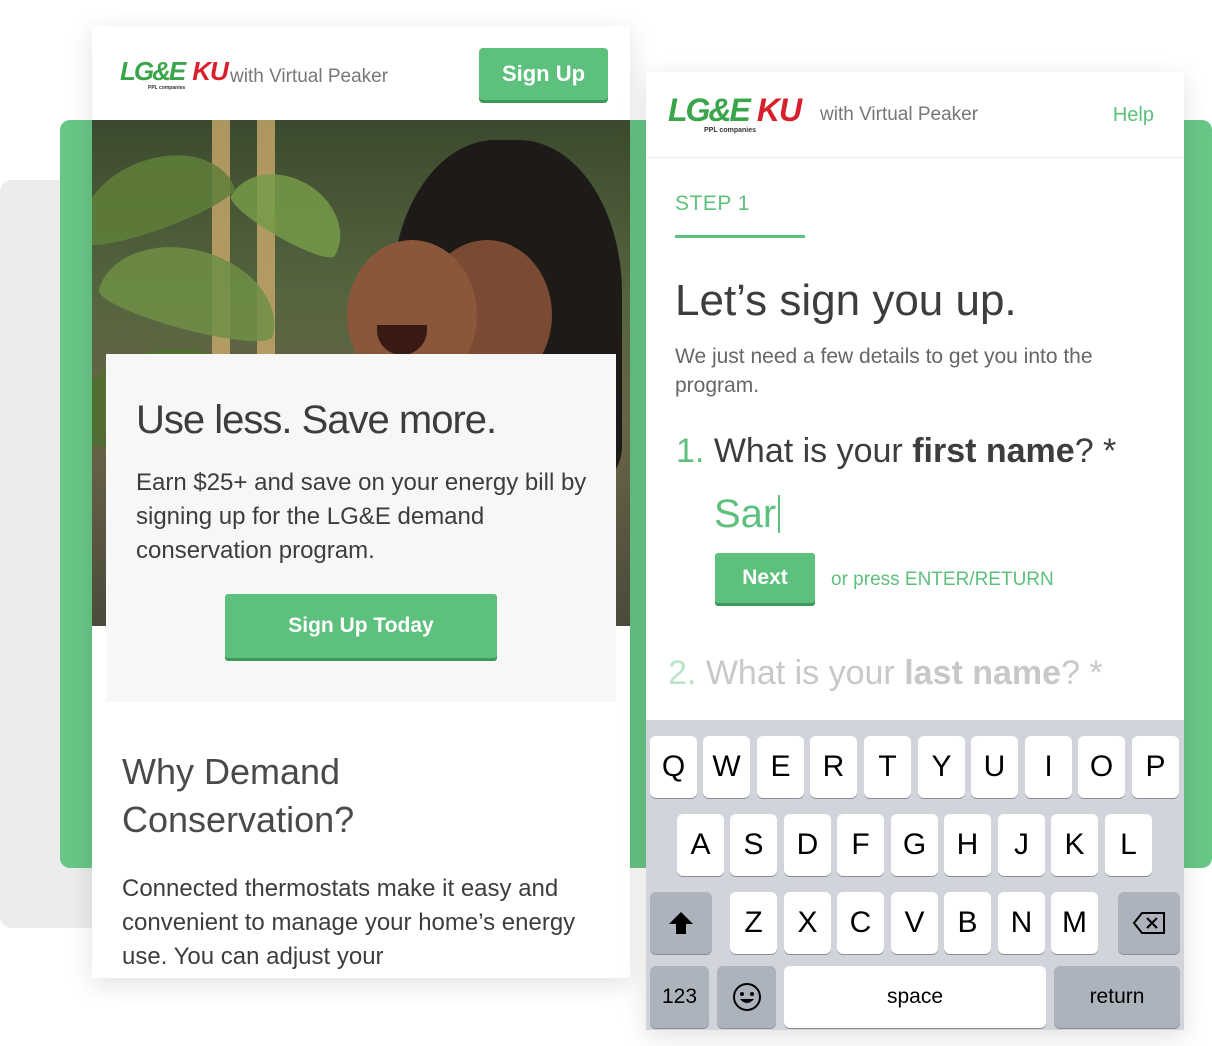 This screenshot has width=1212, height=1046. What do you see at coordinates (361, 626) in the screenshot?
I see `sign-up-today-button: Sign Up Today` at bounding box center [361, 626].